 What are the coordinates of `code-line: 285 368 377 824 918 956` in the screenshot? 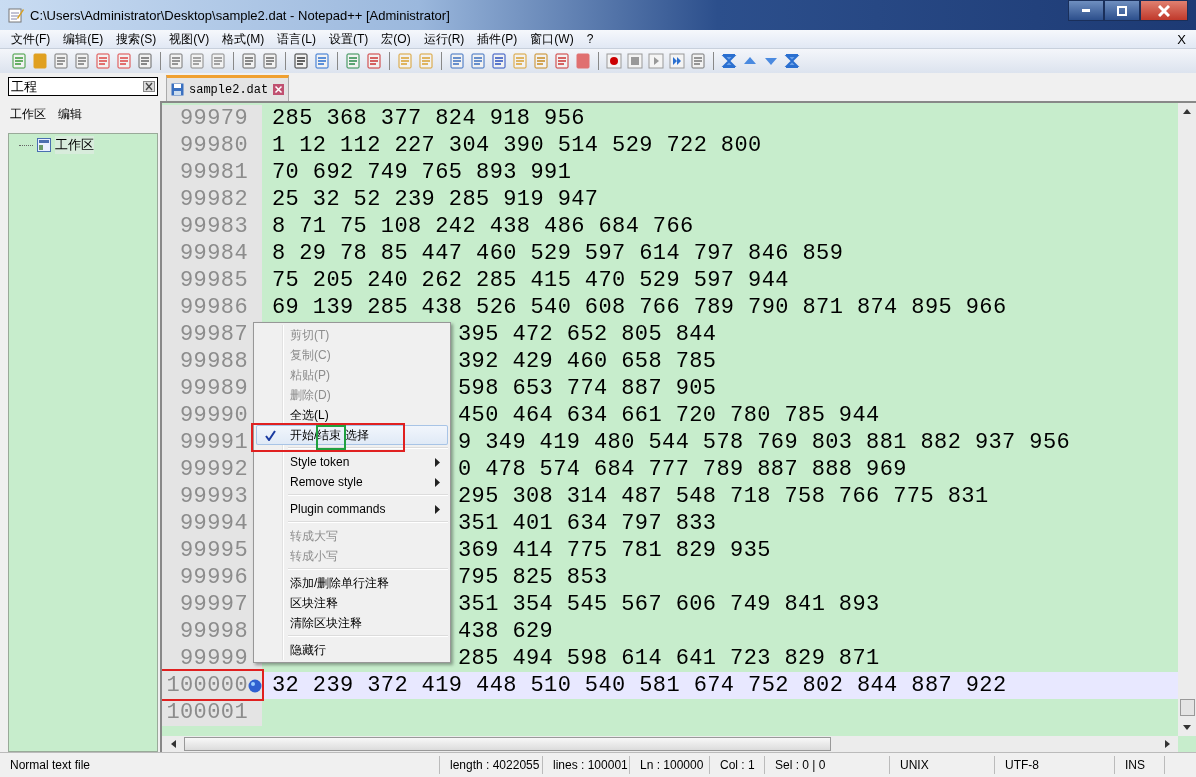 It's located at (428, 118).